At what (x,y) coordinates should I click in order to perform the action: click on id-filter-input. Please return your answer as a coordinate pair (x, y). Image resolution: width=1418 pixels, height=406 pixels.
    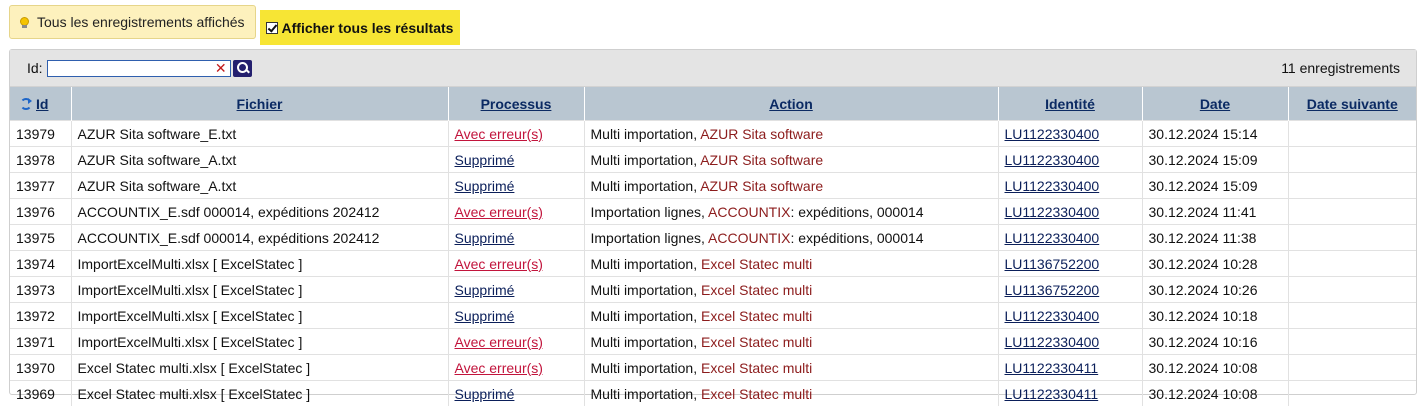
    Looking at the image, I should click on (130, 69).